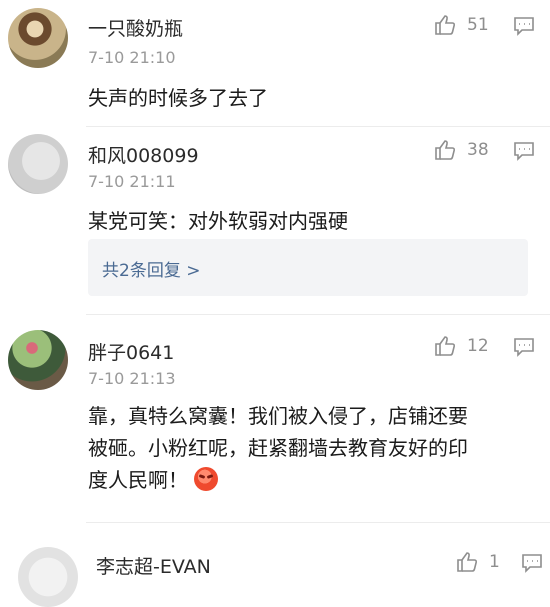 This screenshot has width=550, height=607. Describe the element at coordinates (206, 479) in the screenshot. I see `angry-face-emoji` at that location.